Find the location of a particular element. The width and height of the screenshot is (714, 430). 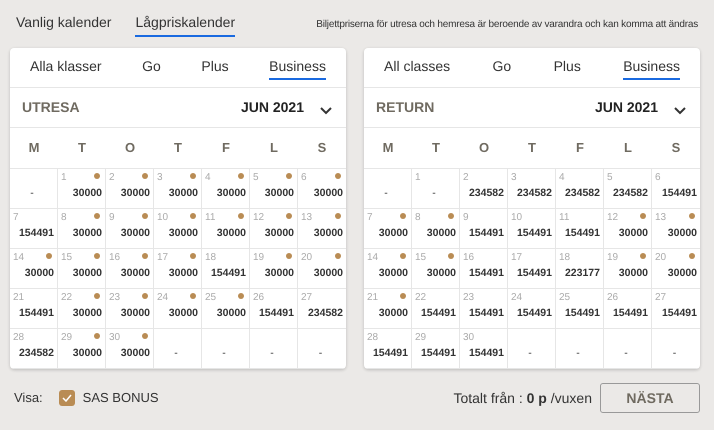

day-cell: 5 234582 is located at coordinates (628, 189).